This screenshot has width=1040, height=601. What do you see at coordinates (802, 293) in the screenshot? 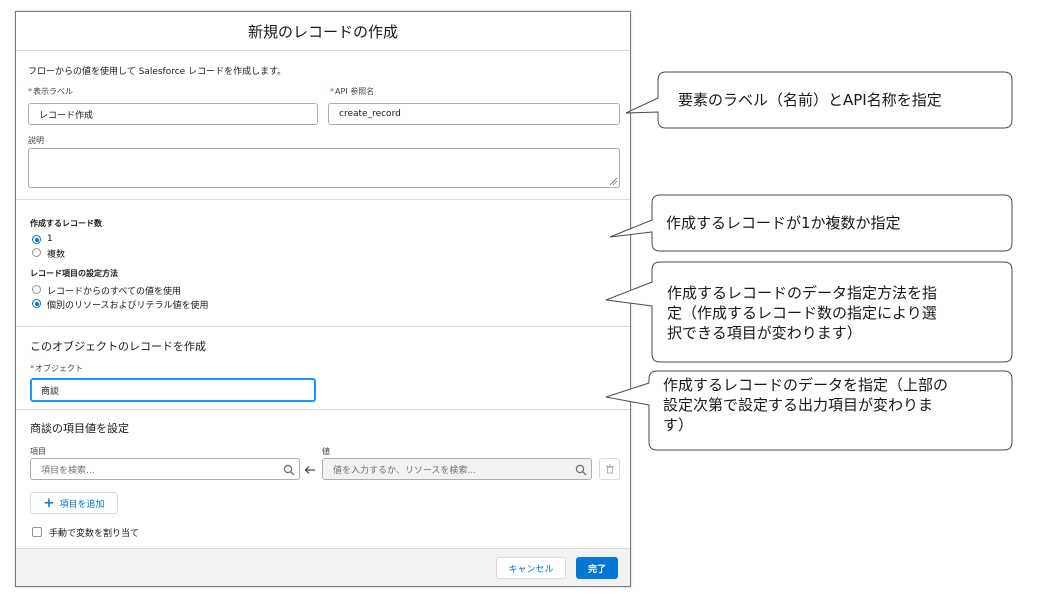
I see `callout-3-line-1: 作成するレコードのデータ指定方法を指` at bounding box center [802, 293].